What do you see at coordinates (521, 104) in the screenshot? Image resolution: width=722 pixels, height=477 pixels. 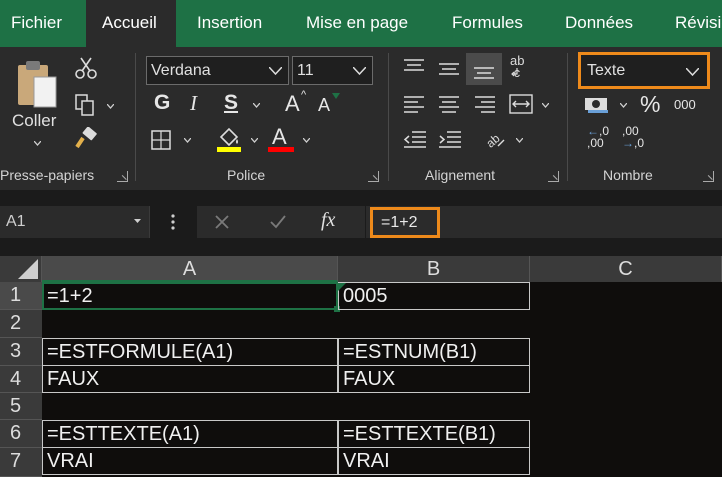 I see `merge-center-icon` at bounding box center [521, 104].